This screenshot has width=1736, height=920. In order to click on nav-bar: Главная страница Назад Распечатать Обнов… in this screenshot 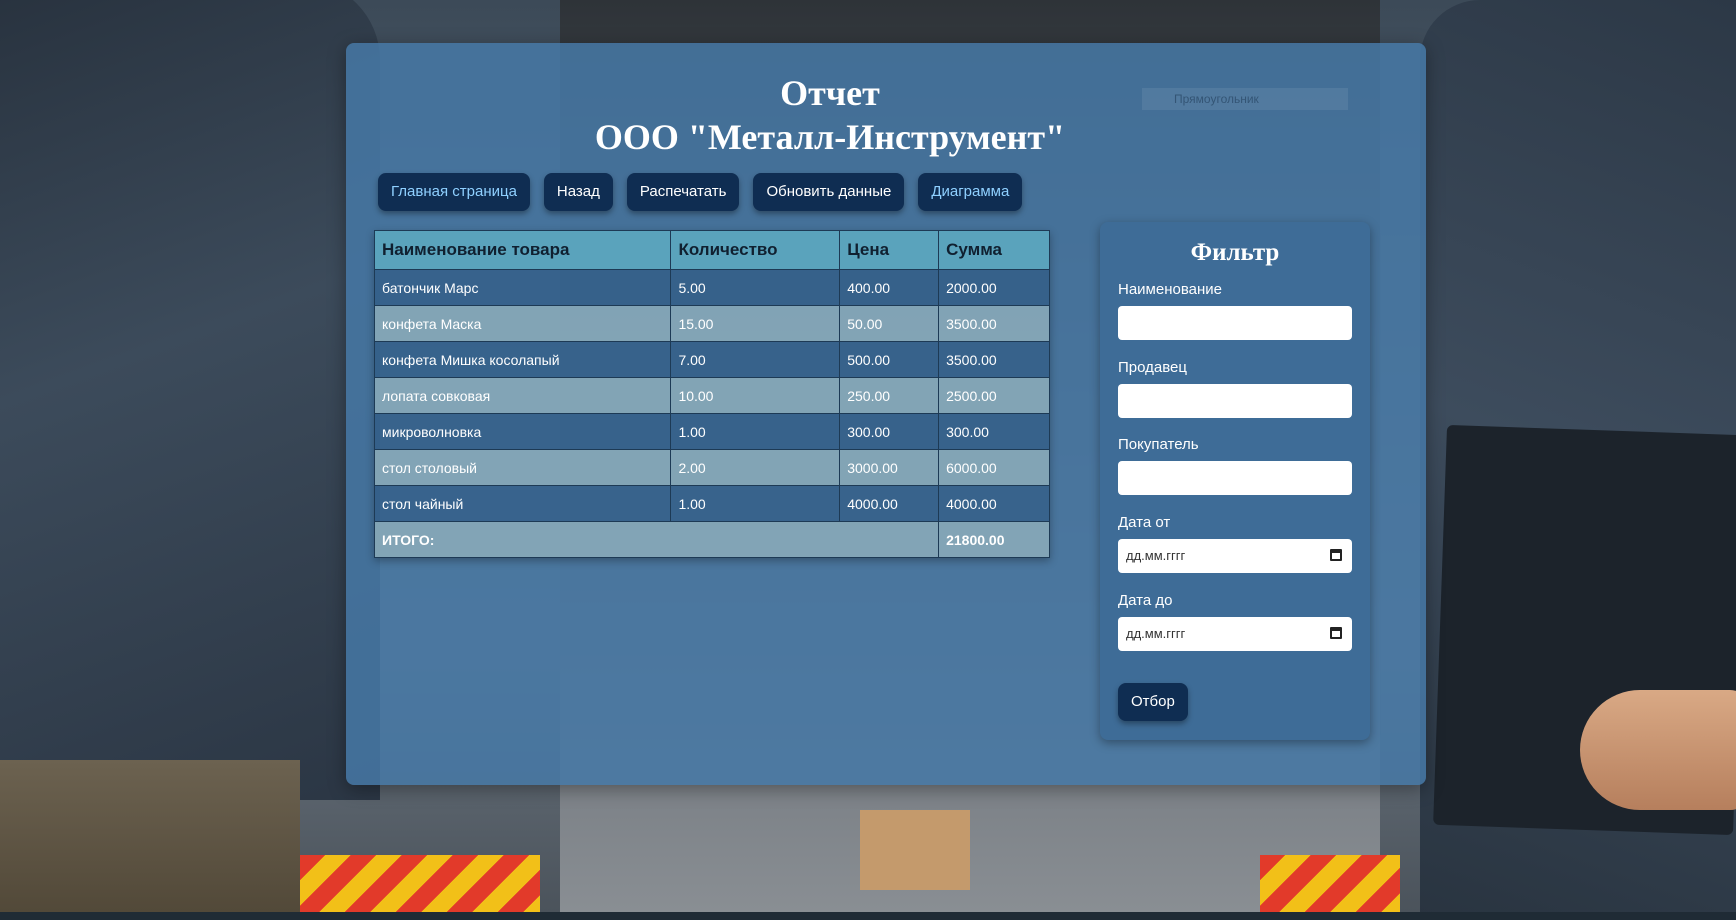, I will do `click(700, 192)`.